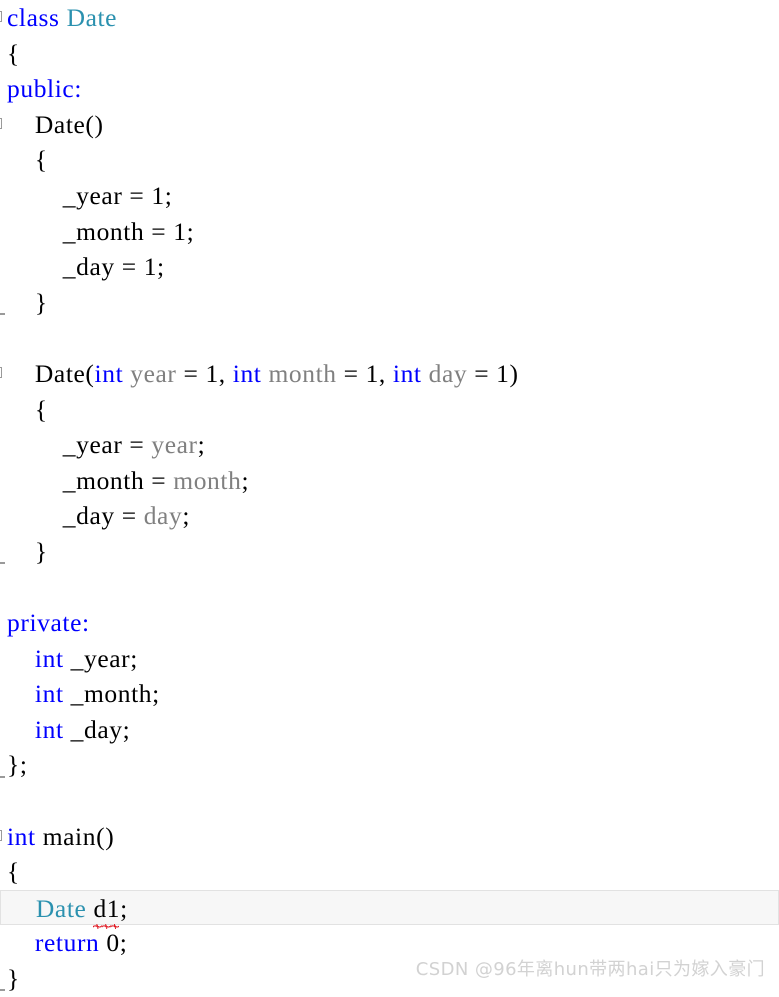 The height and width of the screenshot is (997, 779). What do you see at coordinates (45, 89) in the screenshot?
I see `code-token: public:` at bounding box center [45, 89].